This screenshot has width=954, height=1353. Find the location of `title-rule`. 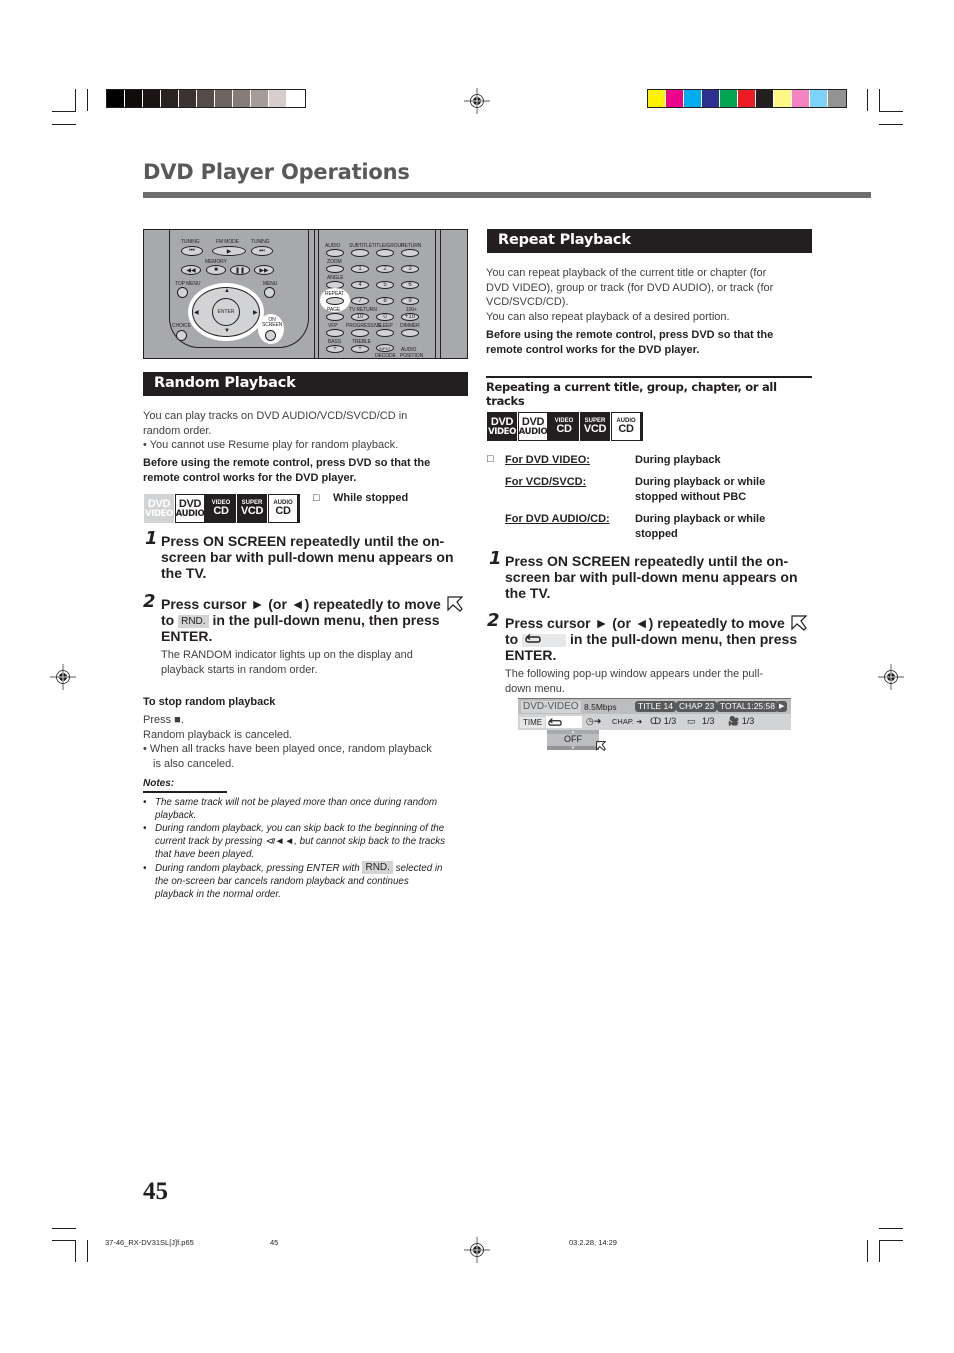

title-rule is located at coordinates (507, 195).